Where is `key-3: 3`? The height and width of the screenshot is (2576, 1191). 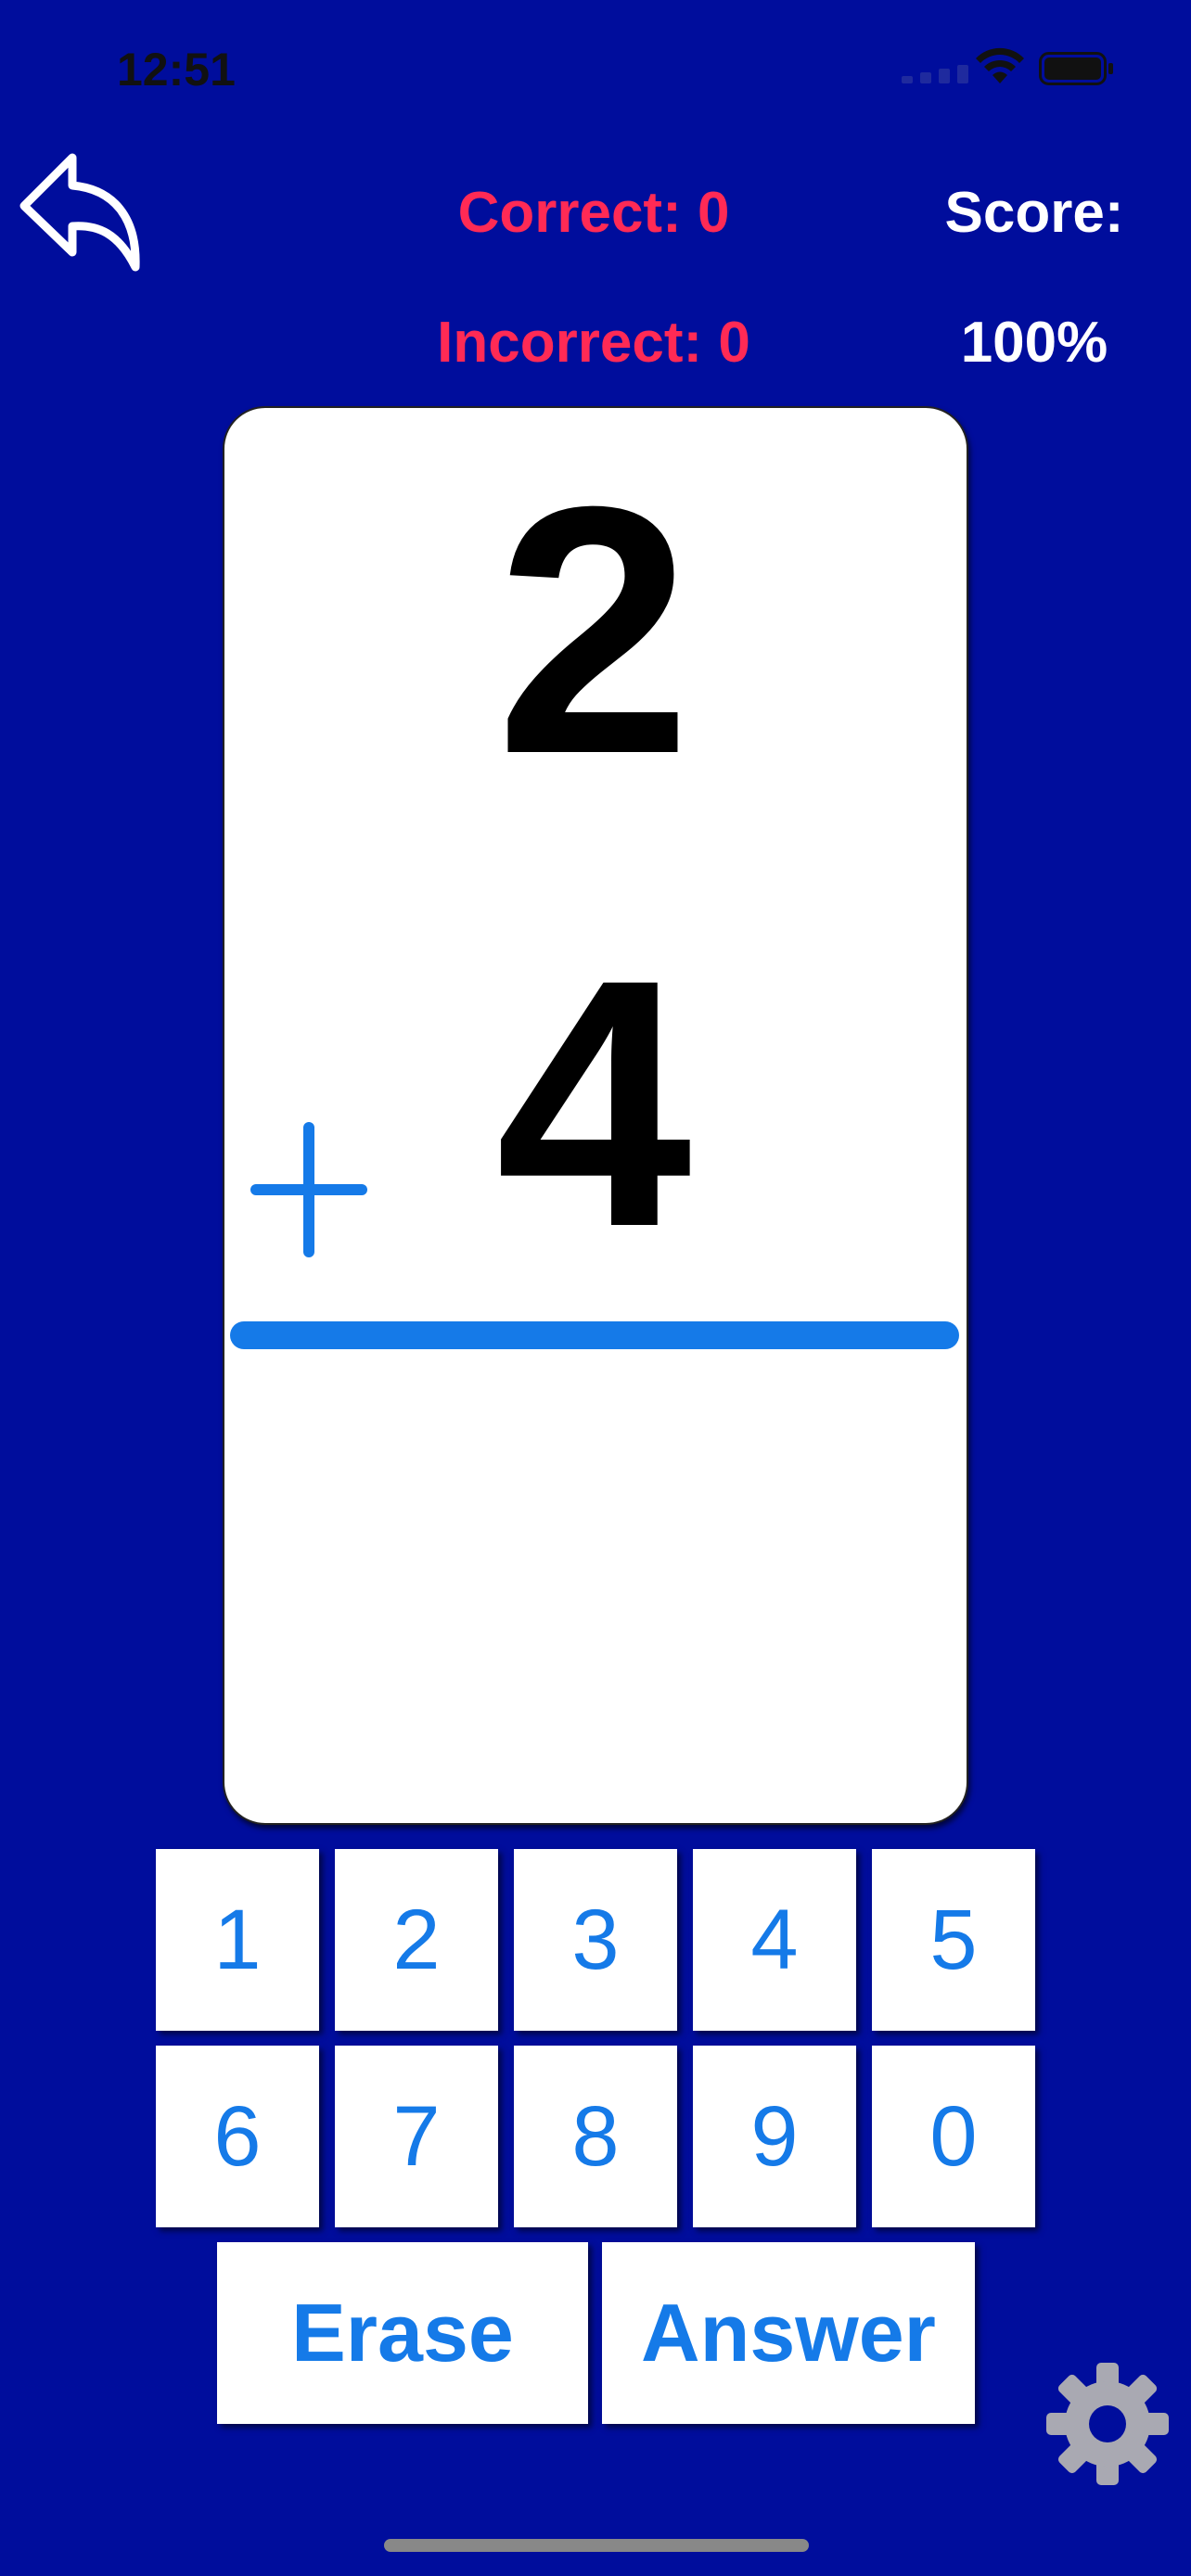 key-3: 3 is located at coordinates (595, 1940).